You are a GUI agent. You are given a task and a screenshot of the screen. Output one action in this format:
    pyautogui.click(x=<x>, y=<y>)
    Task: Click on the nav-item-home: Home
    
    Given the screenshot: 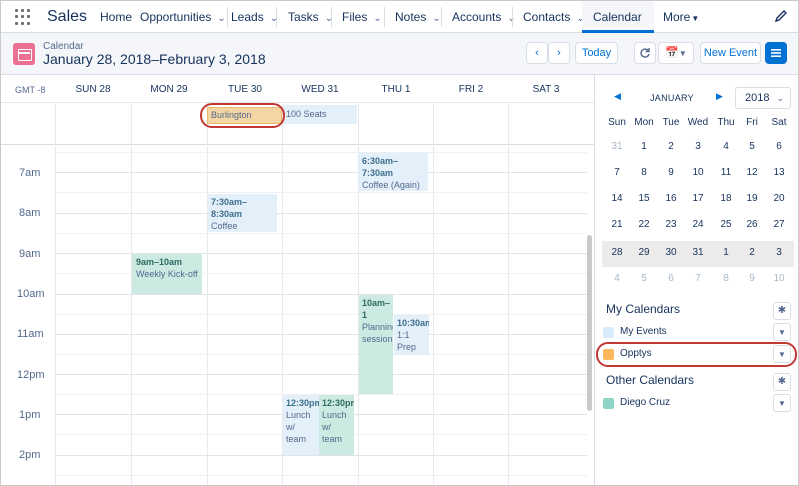 What is the action you would take?
    pyautogui.click(x=110, y=17)
    